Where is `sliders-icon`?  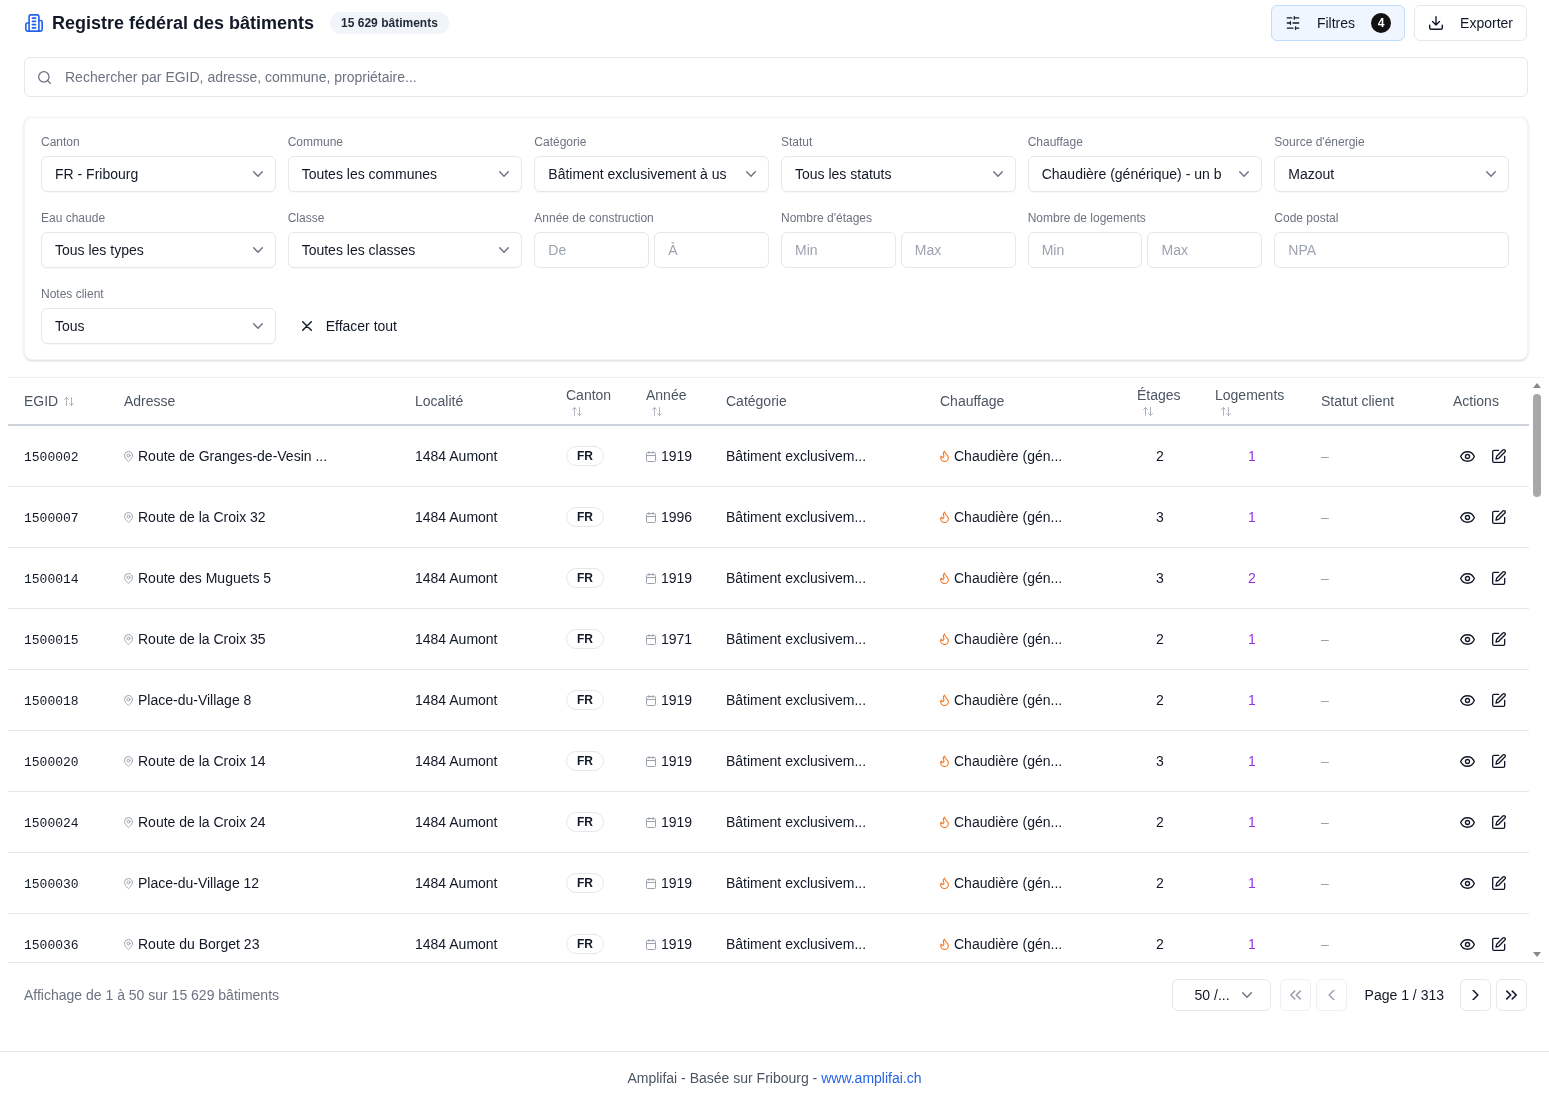 sliders-icon is located at coordinates (1292, 23).